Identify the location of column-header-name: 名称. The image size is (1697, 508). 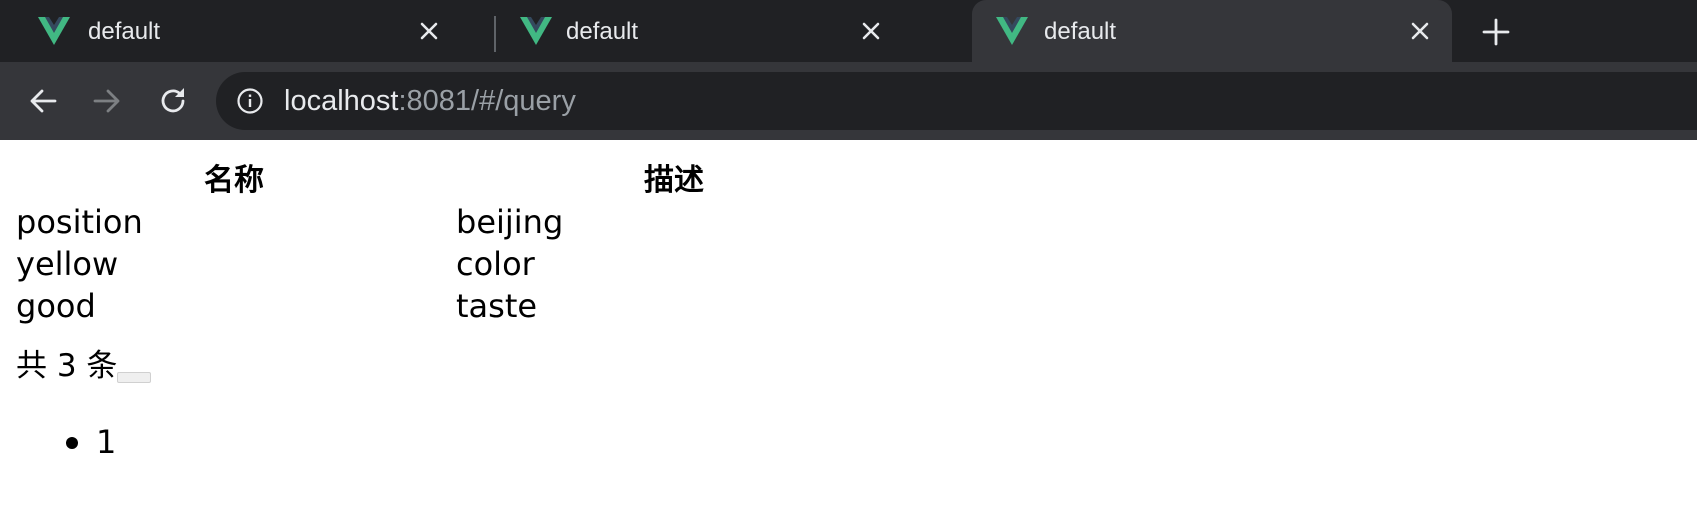
(234, 180).